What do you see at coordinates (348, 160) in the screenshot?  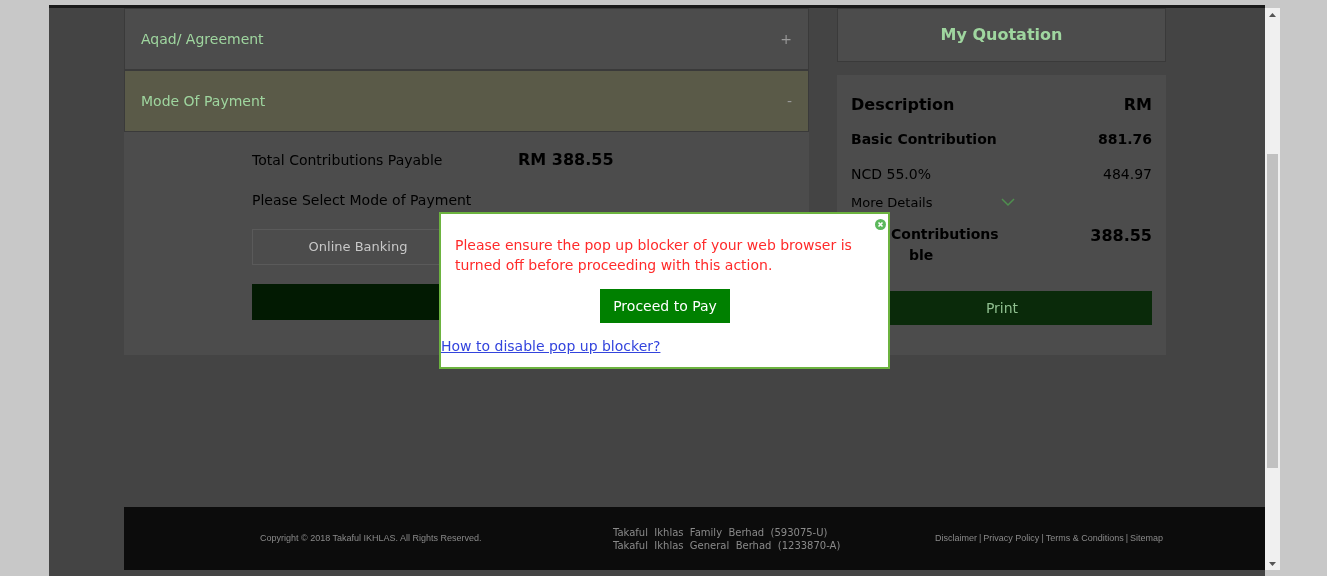 I see `total-label: Total Contributions Payable` at bounding box center [348, 160].